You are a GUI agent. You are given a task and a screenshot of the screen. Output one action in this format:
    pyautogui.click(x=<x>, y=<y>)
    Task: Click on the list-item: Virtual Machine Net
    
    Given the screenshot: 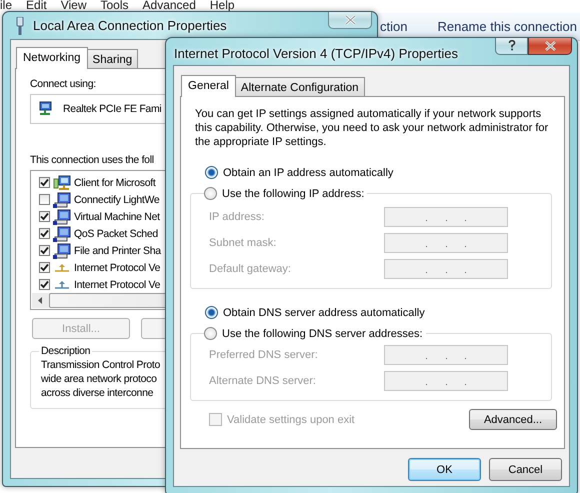 What is the action you would take?
    pyautogui.click(x=117, y=216)
    